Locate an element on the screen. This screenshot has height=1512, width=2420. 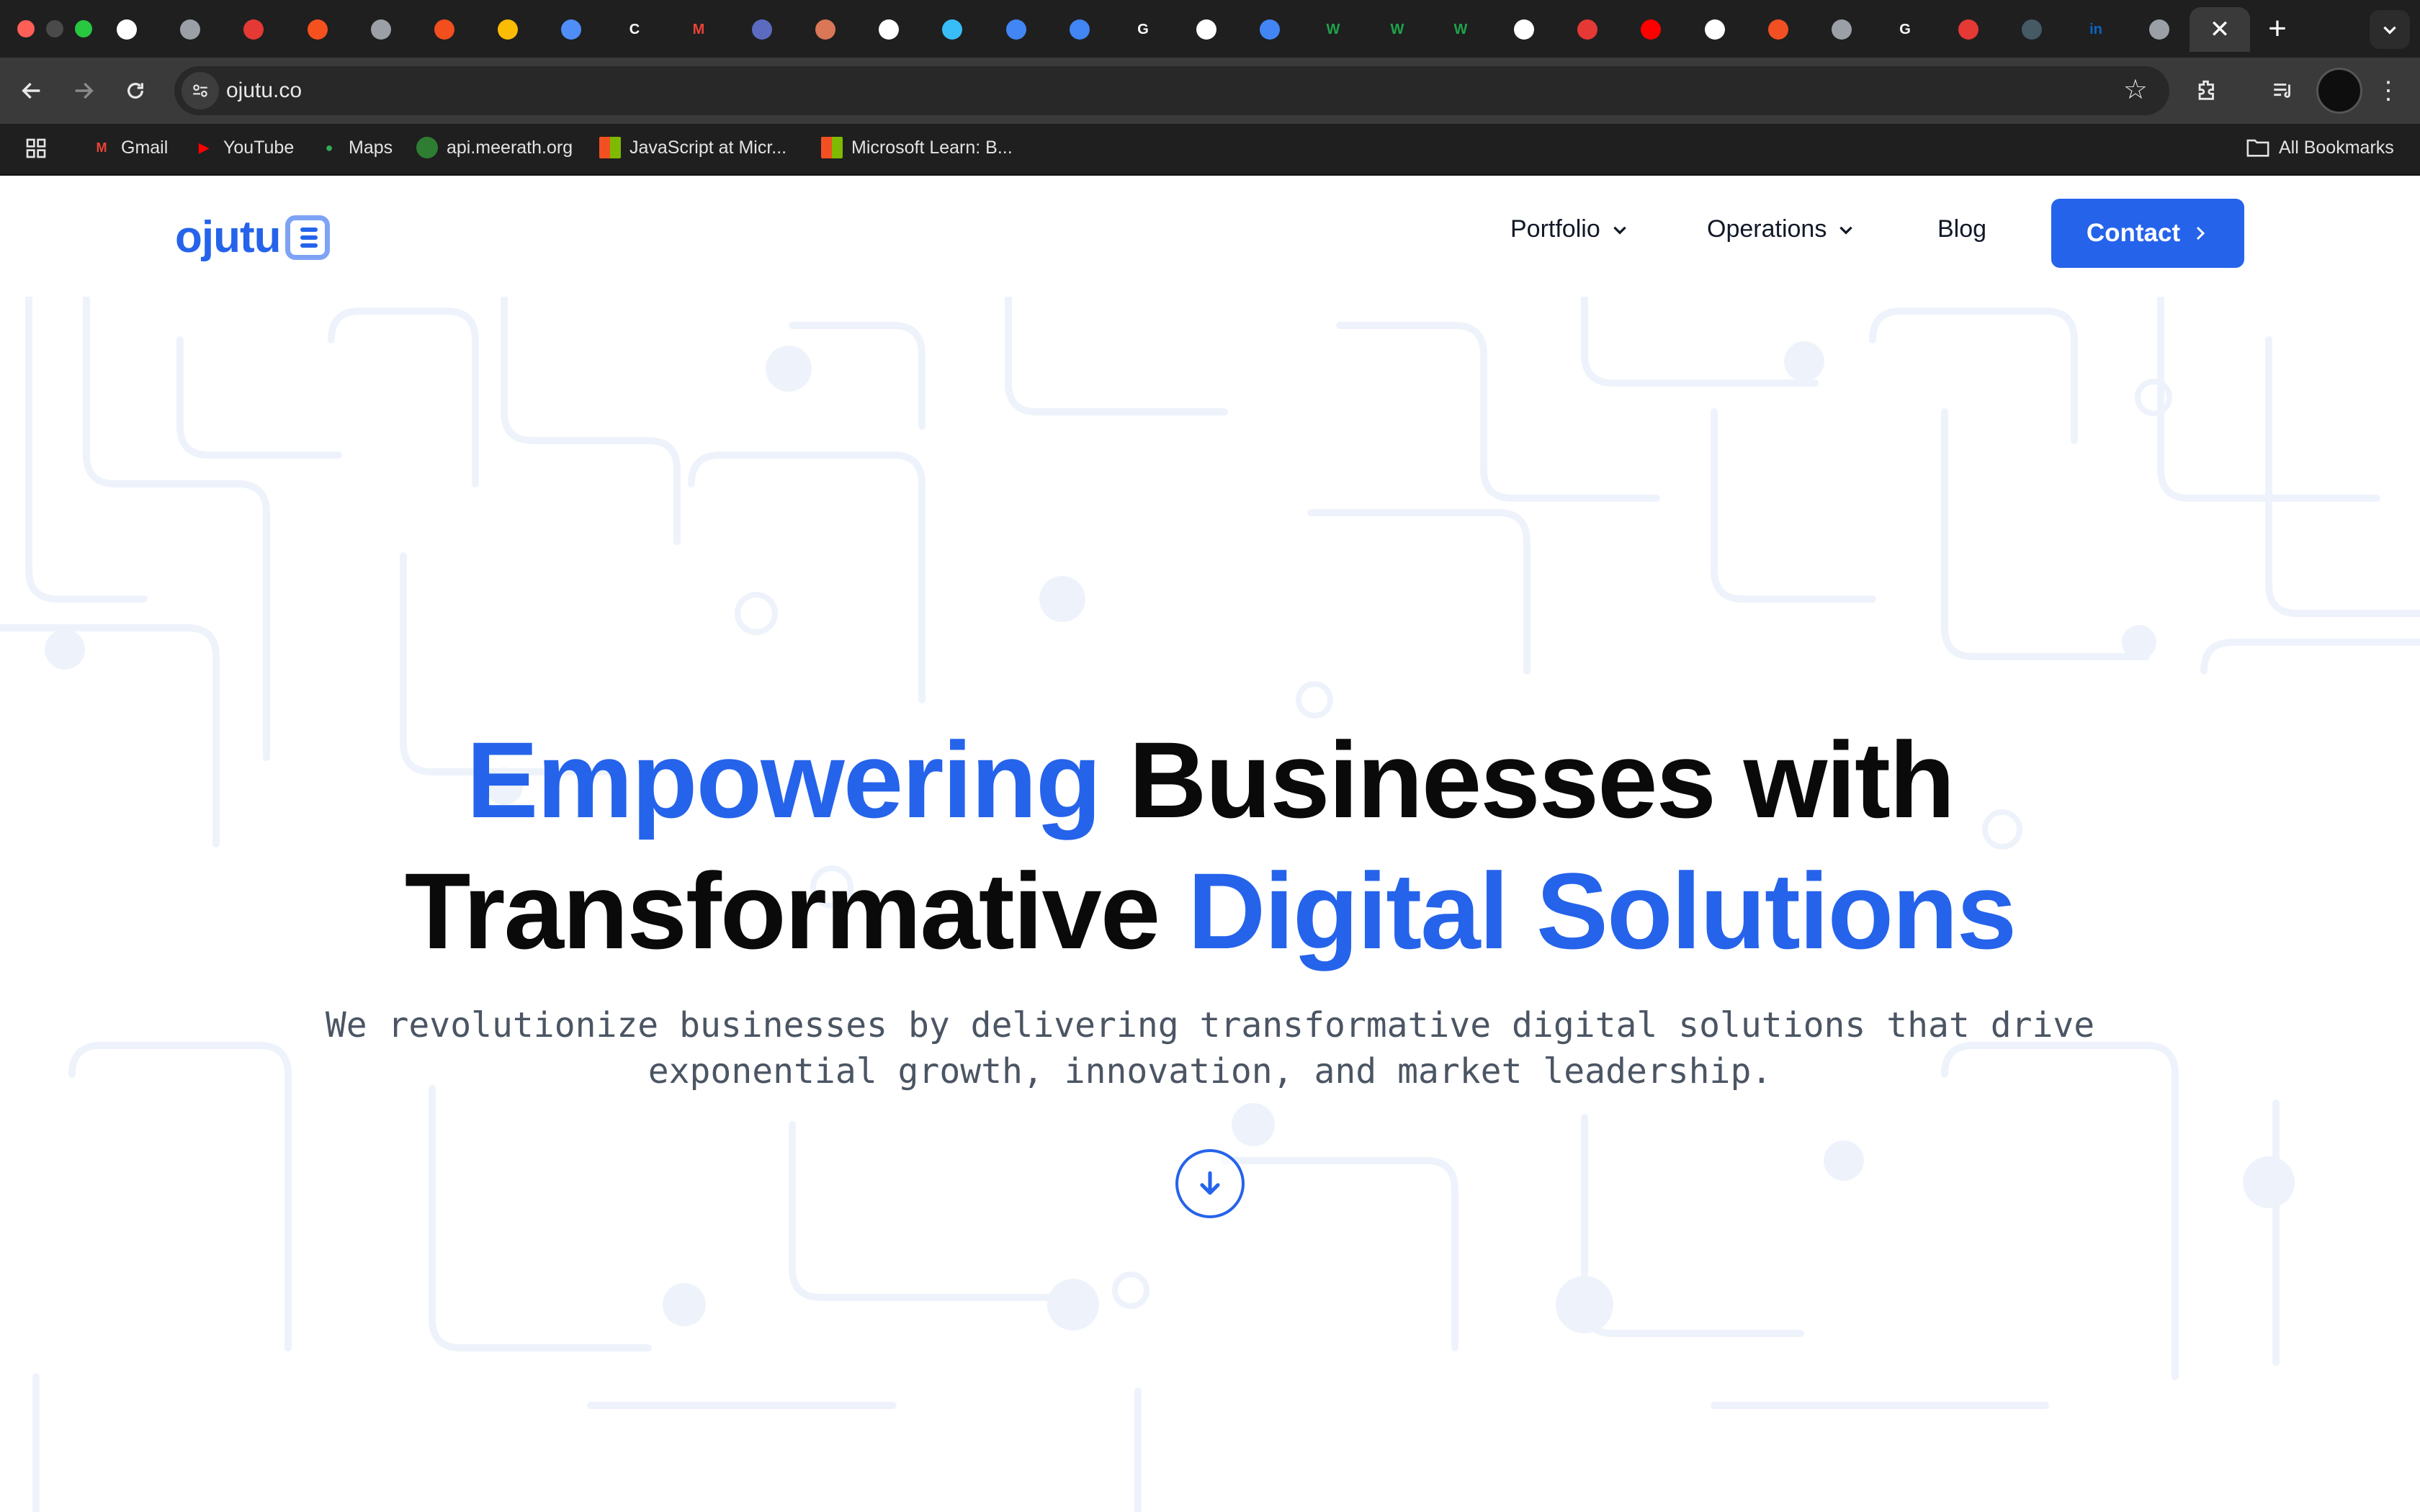
window-icon is located at coordinates (571, 29).